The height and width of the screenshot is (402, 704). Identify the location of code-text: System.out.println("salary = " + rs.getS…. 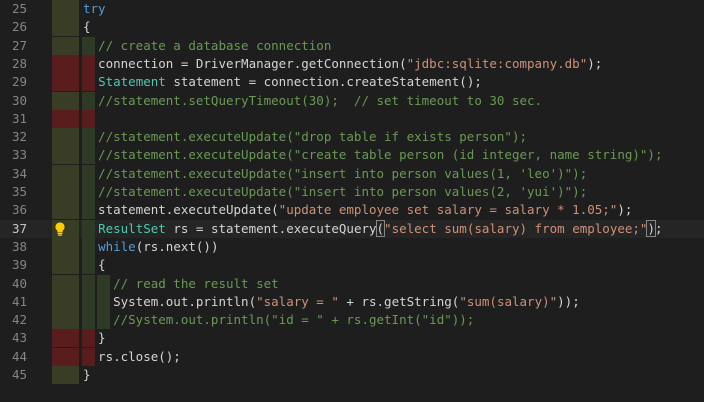
(331, 302).